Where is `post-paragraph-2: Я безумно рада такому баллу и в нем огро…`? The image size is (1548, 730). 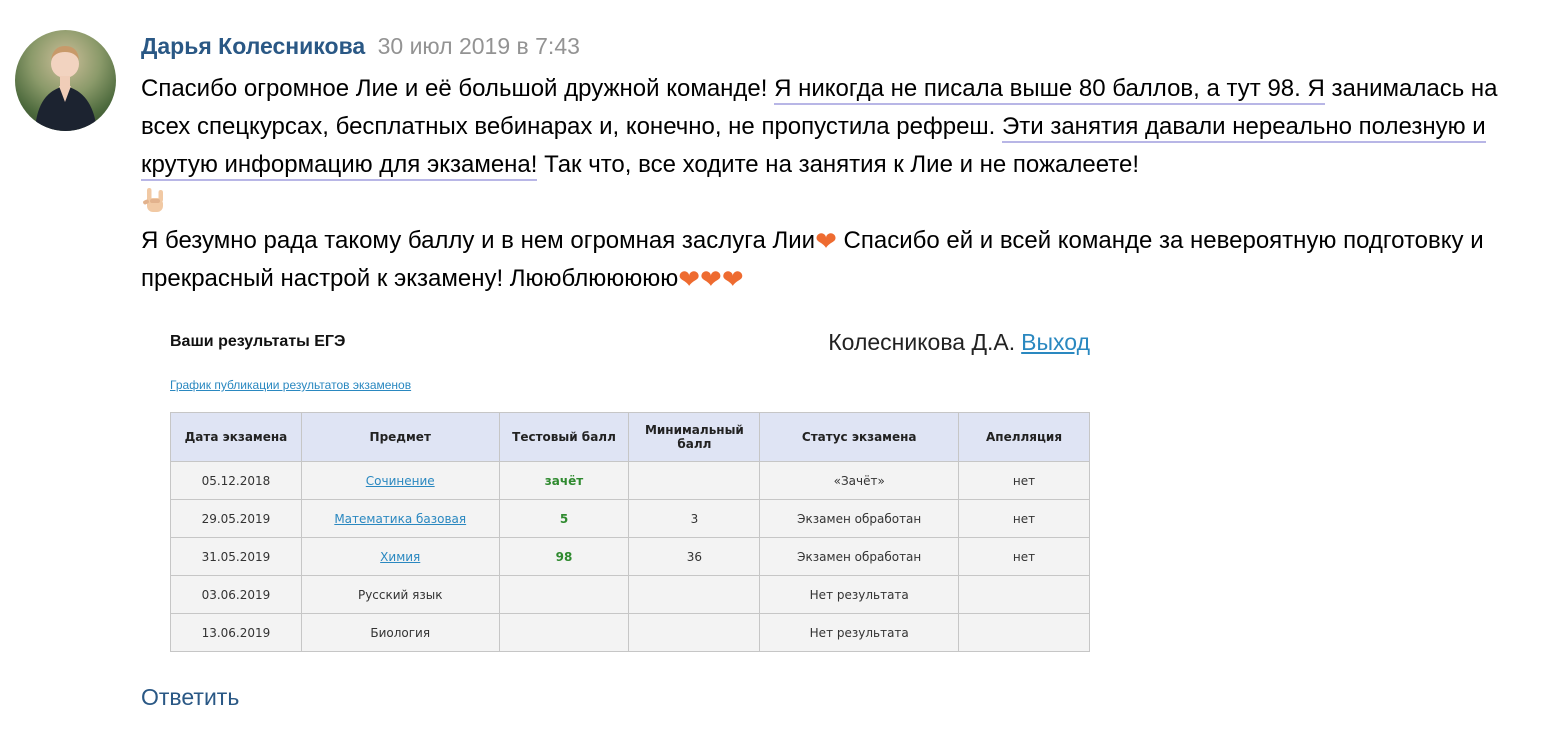 post-paragraph-2: Я безумно рада такому баллу и в нем огро… is located at coordinates (836, 260).